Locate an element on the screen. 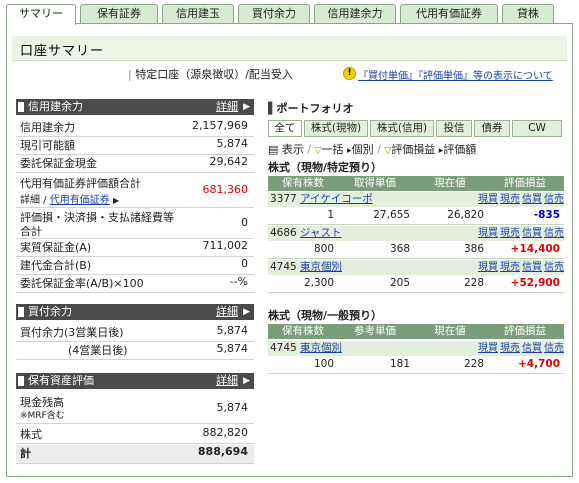  tab-stock-lending-label: 貸株 is located at coordinates (528, 13).